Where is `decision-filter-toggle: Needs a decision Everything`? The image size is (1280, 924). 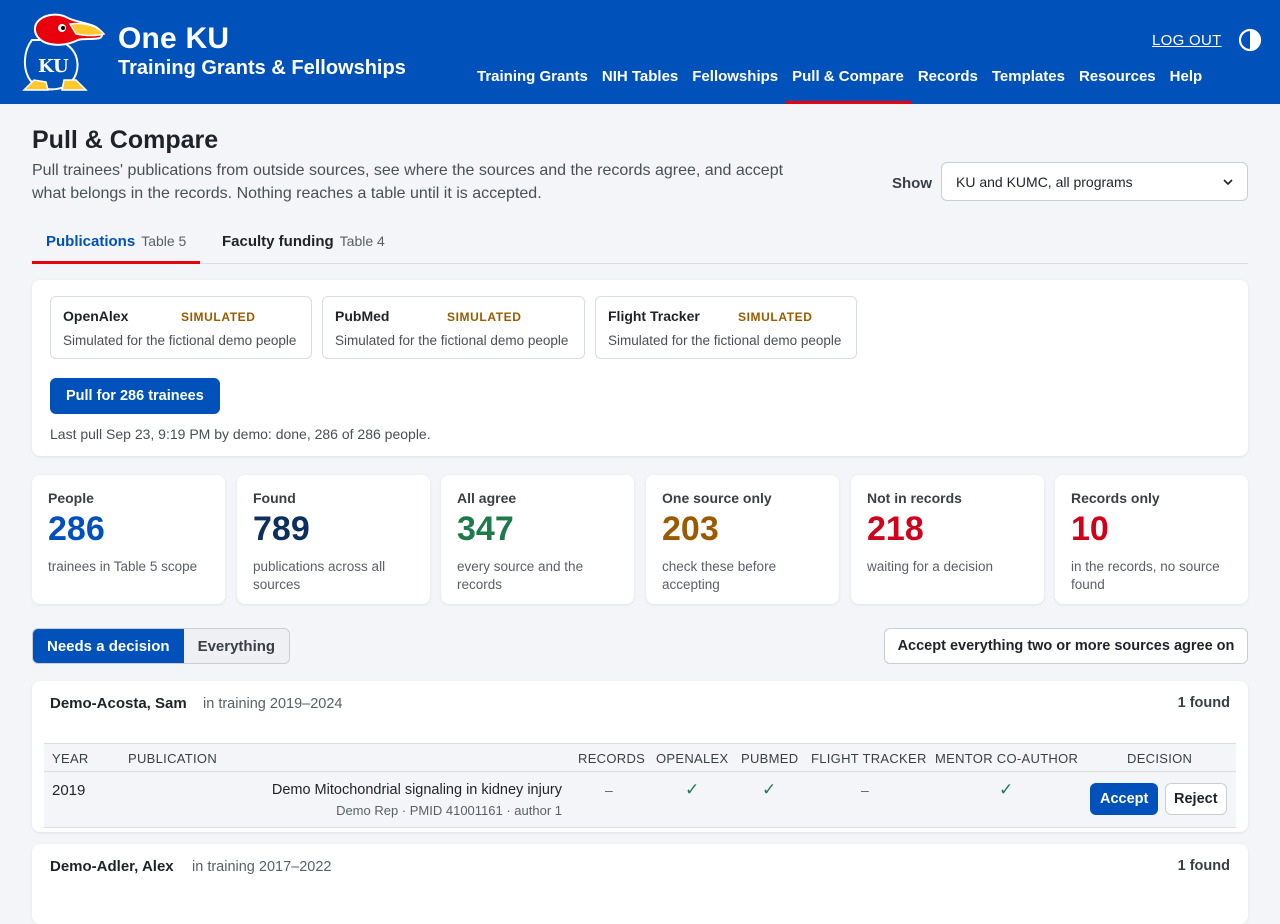 decision-filter-toggle: Needs a decision Everything is located at coordinates (161, 646).